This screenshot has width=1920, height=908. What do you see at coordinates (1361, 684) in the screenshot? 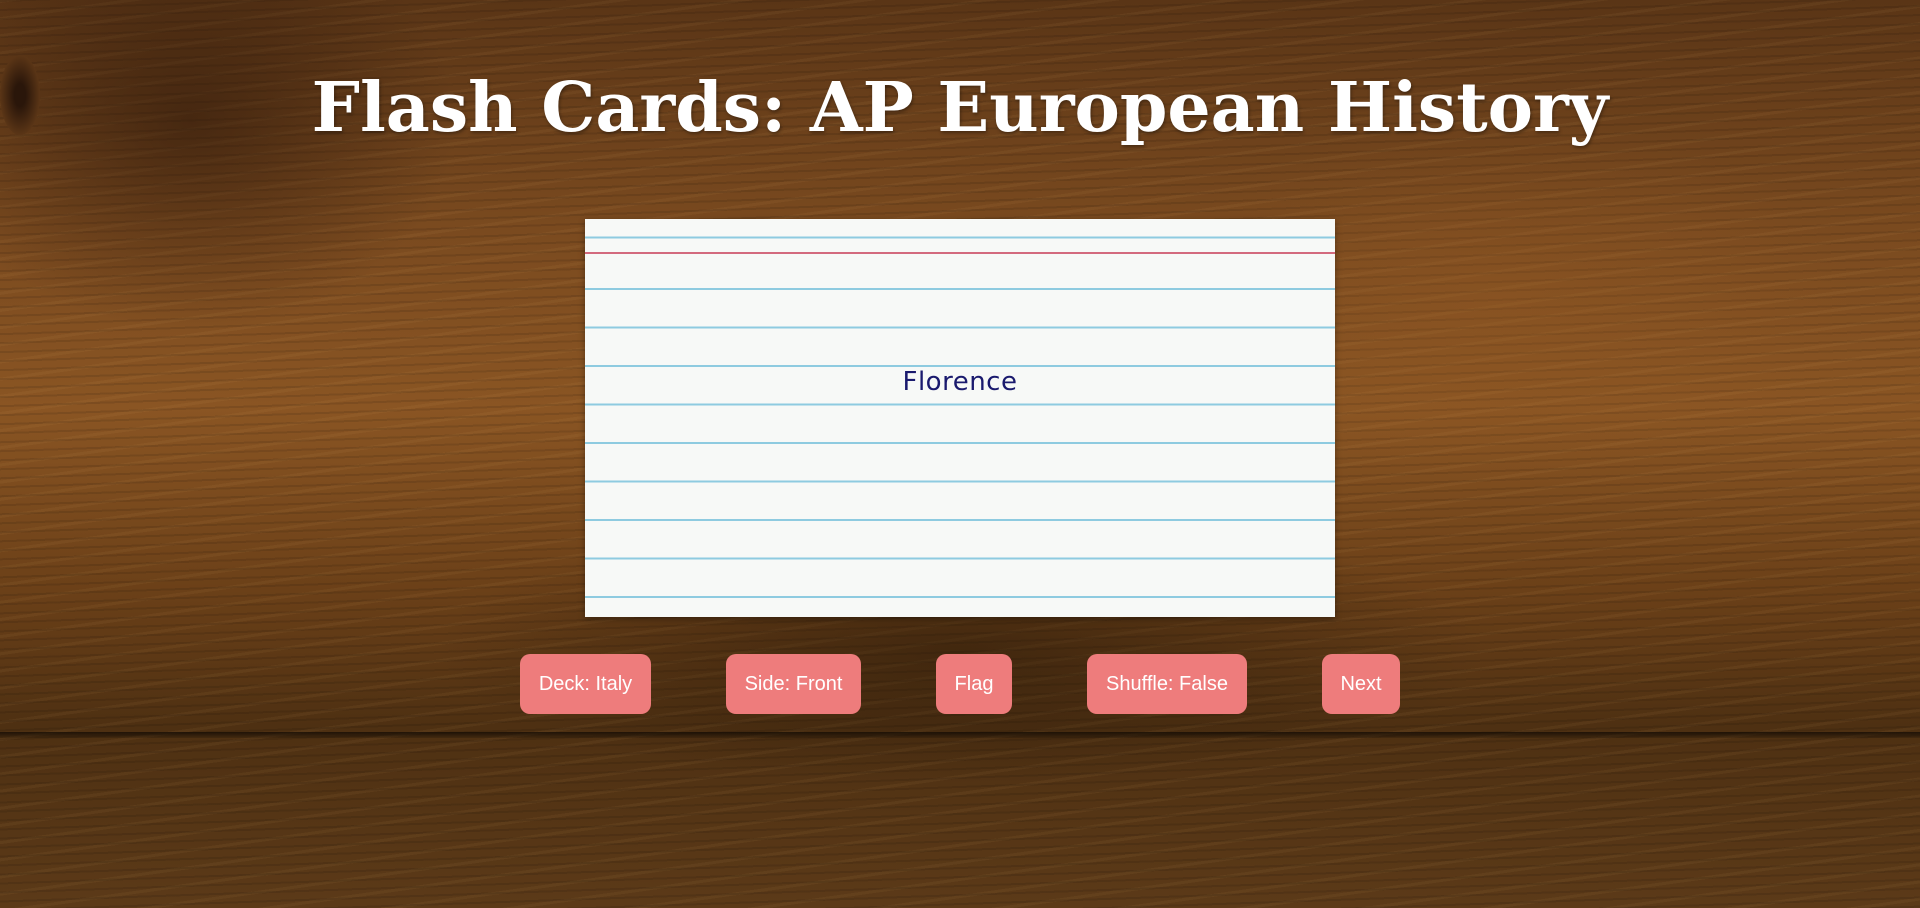
I see `next-button: Next` at bounding box center [1361, 684].